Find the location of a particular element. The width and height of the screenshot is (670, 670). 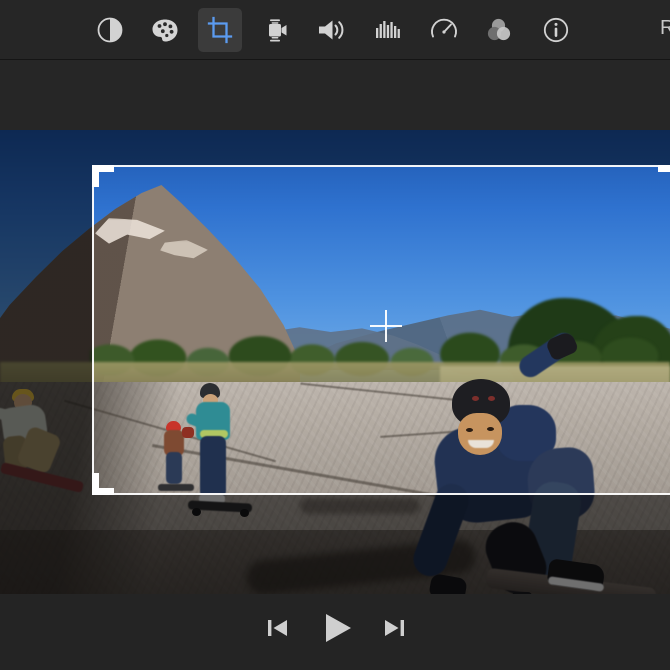

clip-filter-icon is located at coordinates (500, 30).